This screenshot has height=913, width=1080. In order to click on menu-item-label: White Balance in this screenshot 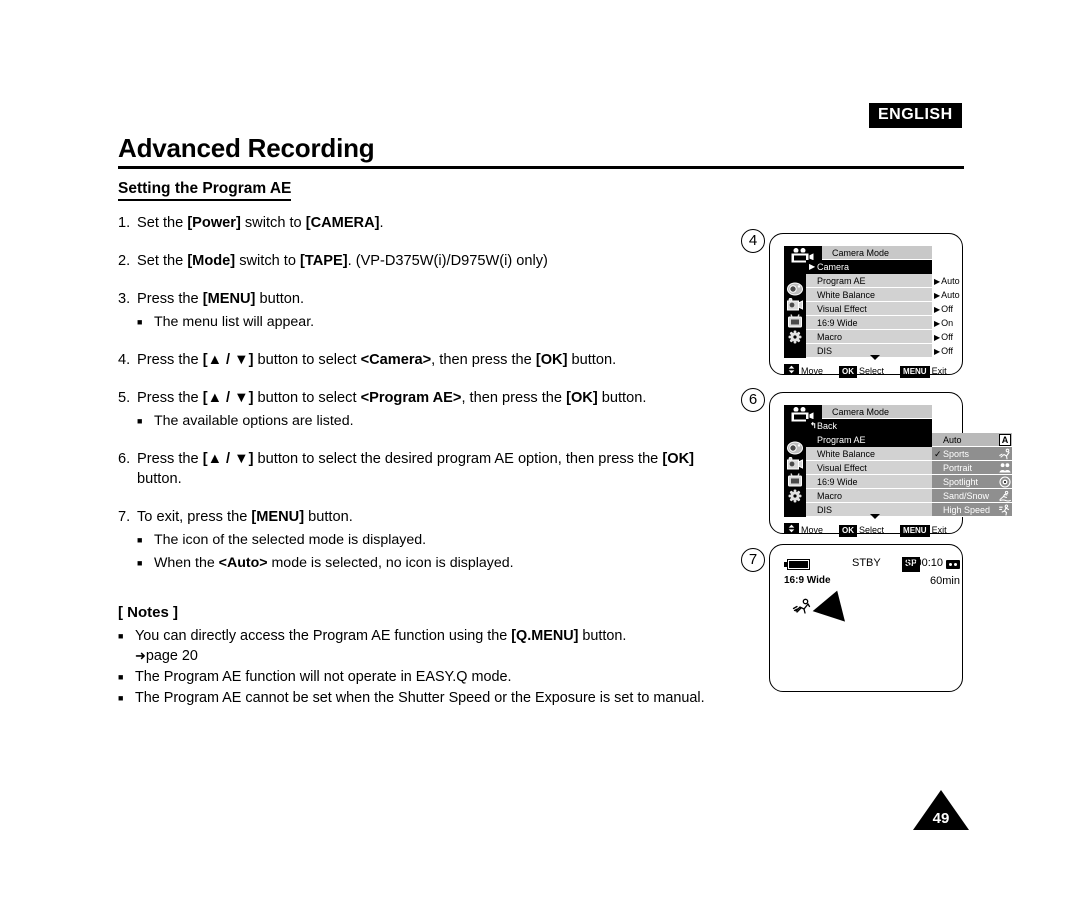, I will do `click(846, 295)`.